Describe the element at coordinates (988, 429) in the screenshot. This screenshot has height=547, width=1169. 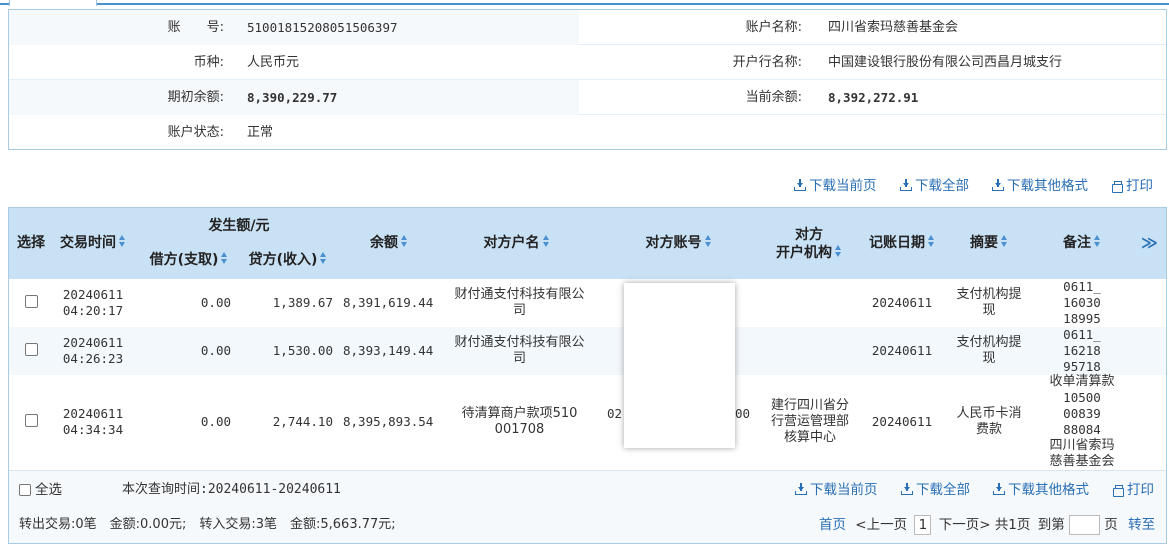
I see `summary-line2: 费款` at that location.